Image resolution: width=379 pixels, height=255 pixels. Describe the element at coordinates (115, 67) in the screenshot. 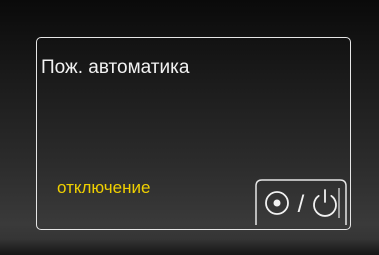

I see `panel-title: Пож. автоматика` at that location.